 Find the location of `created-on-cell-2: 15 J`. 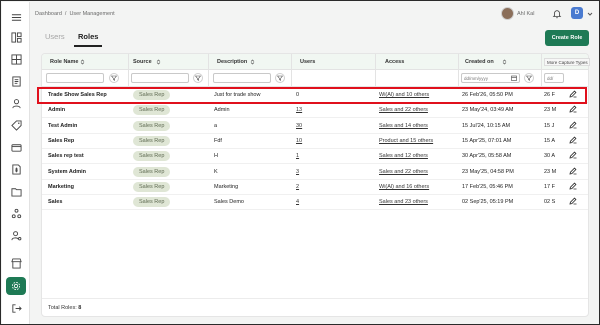

created-on-cell-2: 15 J is located at coordinates (549, 125).